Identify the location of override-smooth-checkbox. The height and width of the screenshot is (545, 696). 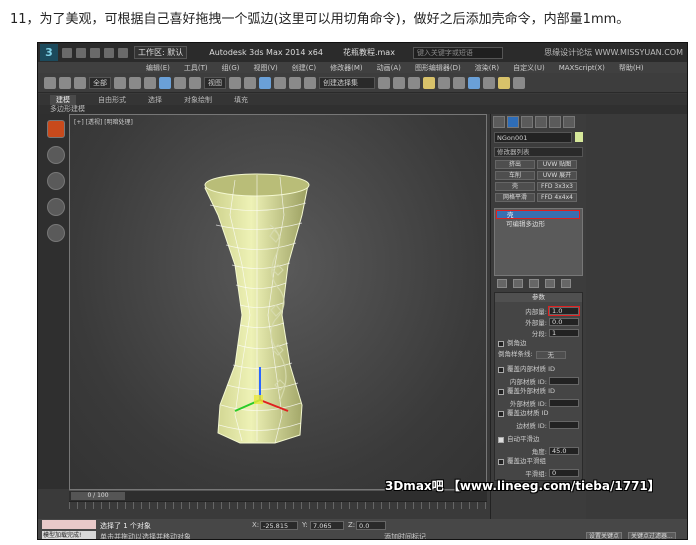
(501, 461).